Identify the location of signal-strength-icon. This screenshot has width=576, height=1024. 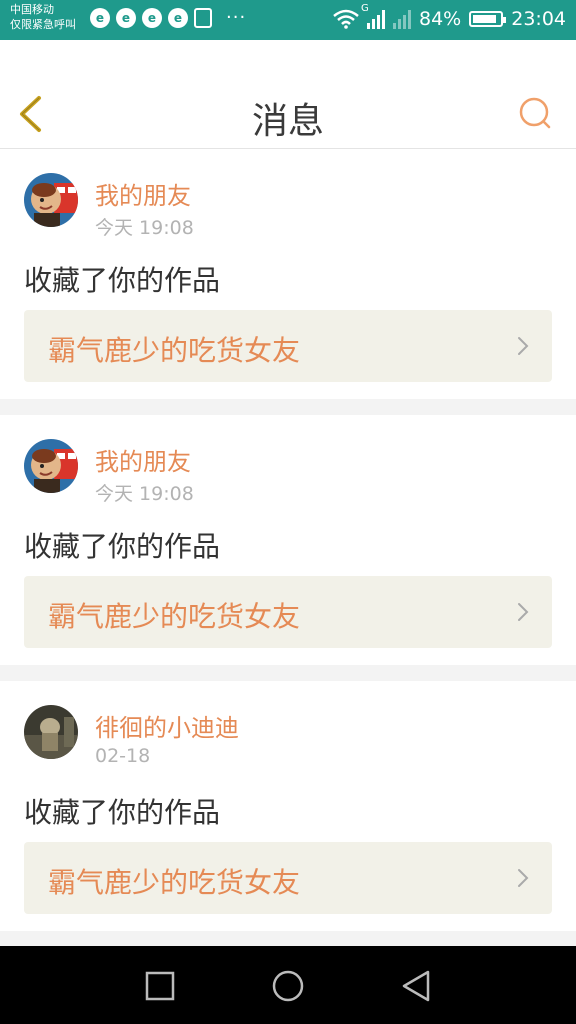
(376, 19).